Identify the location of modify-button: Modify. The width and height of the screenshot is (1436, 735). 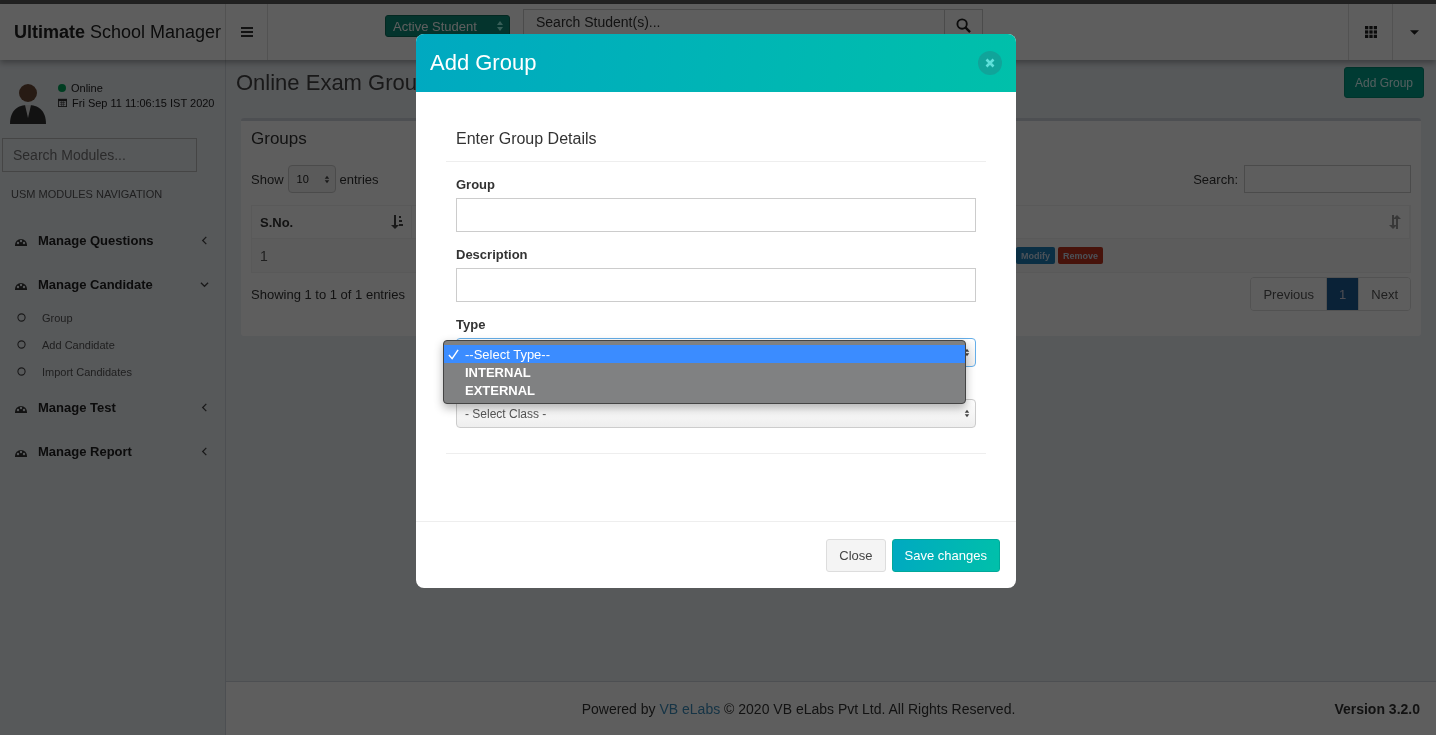
(1035, 255).